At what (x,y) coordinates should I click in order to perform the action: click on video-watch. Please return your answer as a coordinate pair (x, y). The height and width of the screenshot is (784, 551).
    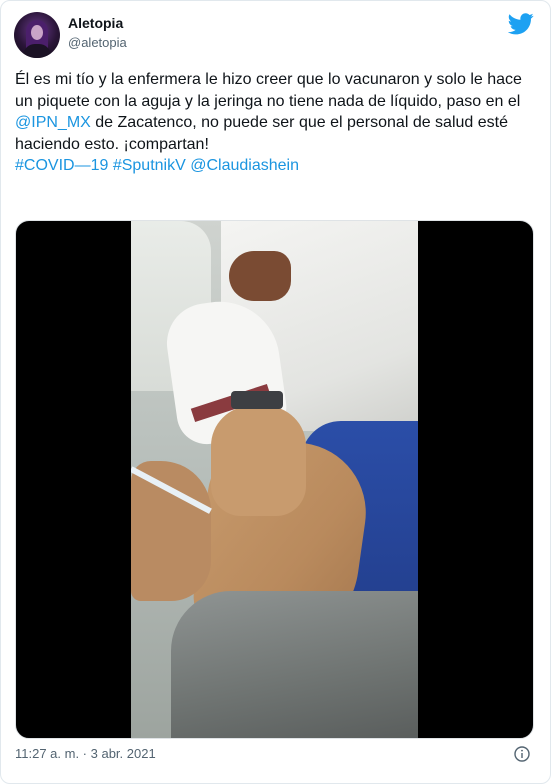
    Looking at the image, I should click on (257, 400).